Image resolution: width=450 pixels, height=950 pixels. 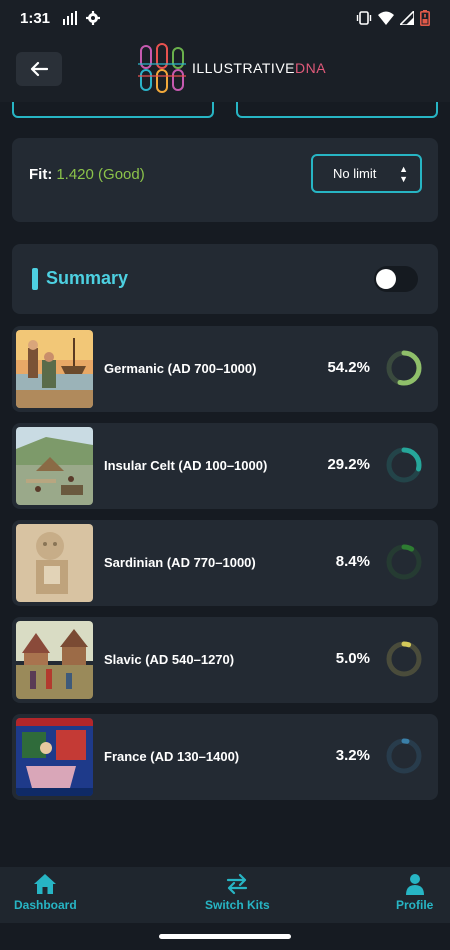 I want to click on fit-card: Fit: 1.420 (Good) No limit ▲ ▼, so click(x=225, y=180).